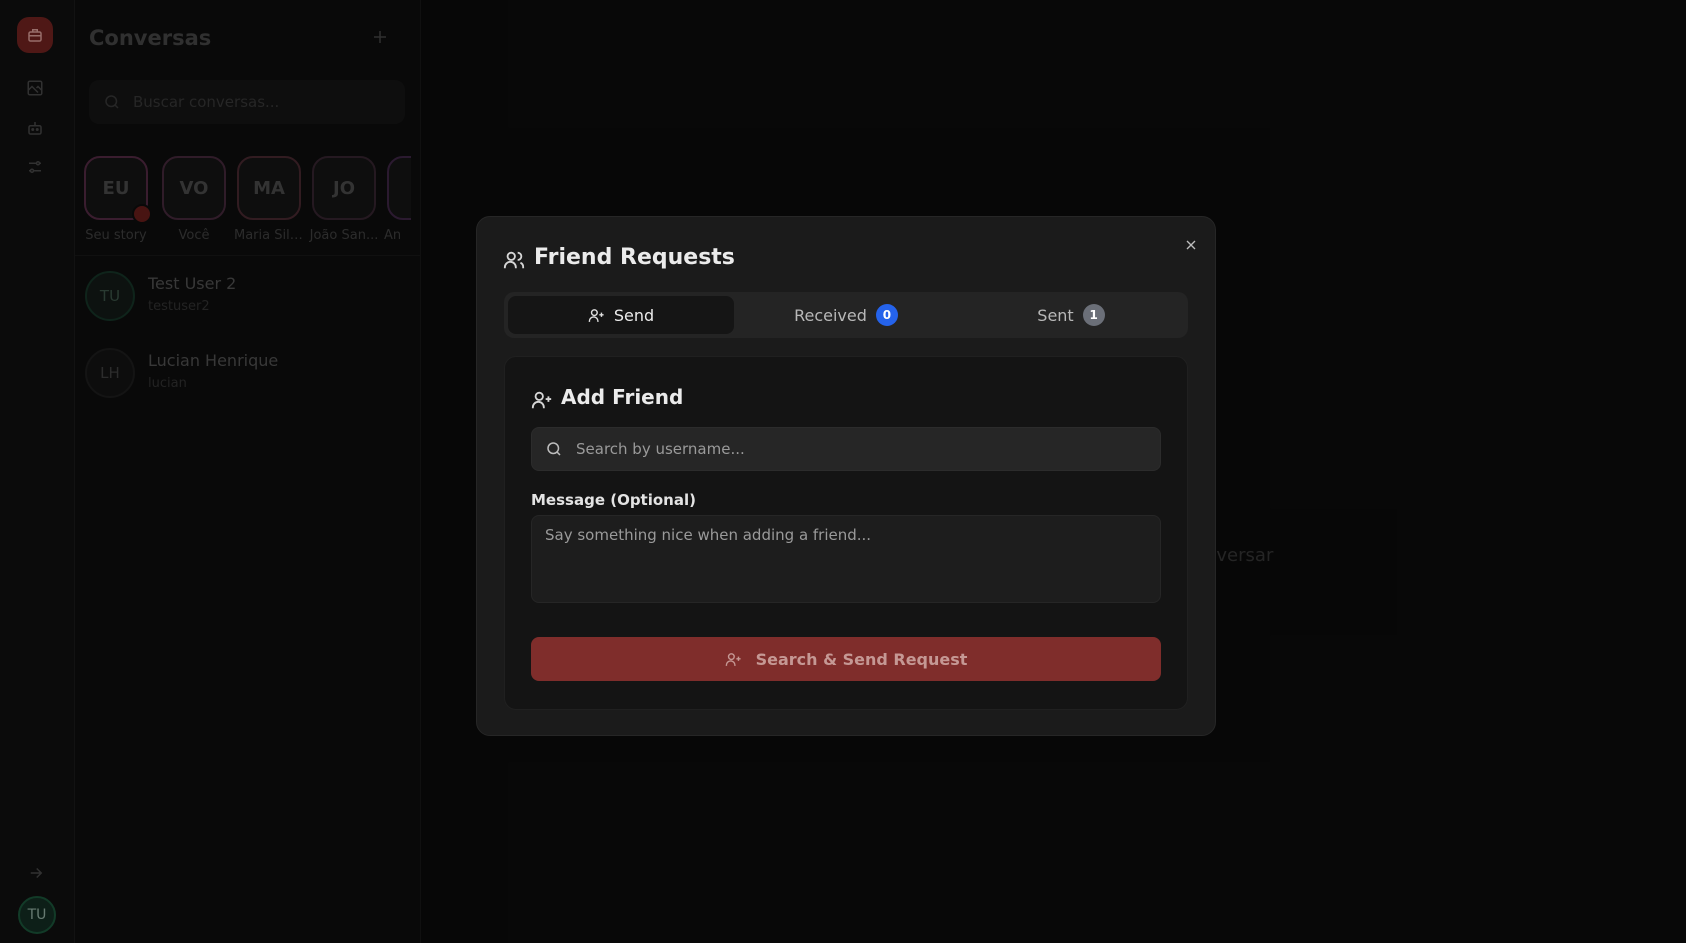  I want to click on tab-label: Received, so click(830, 315).